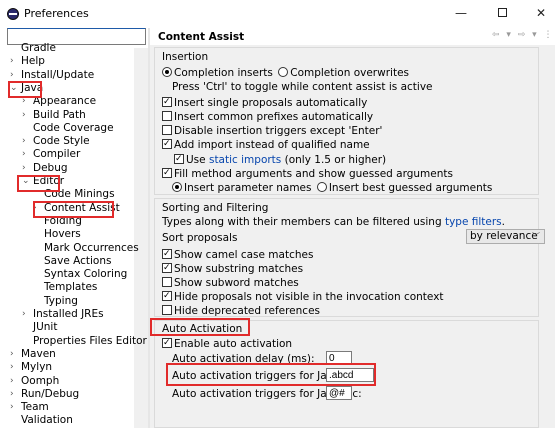 Image resolution: width=555 pixels, height=428 pixels. What do you see at coordinates (56, 154) in the screenshot?
I see `sidebar-item-compiler: Compiler` at bounding box center [56, 154].